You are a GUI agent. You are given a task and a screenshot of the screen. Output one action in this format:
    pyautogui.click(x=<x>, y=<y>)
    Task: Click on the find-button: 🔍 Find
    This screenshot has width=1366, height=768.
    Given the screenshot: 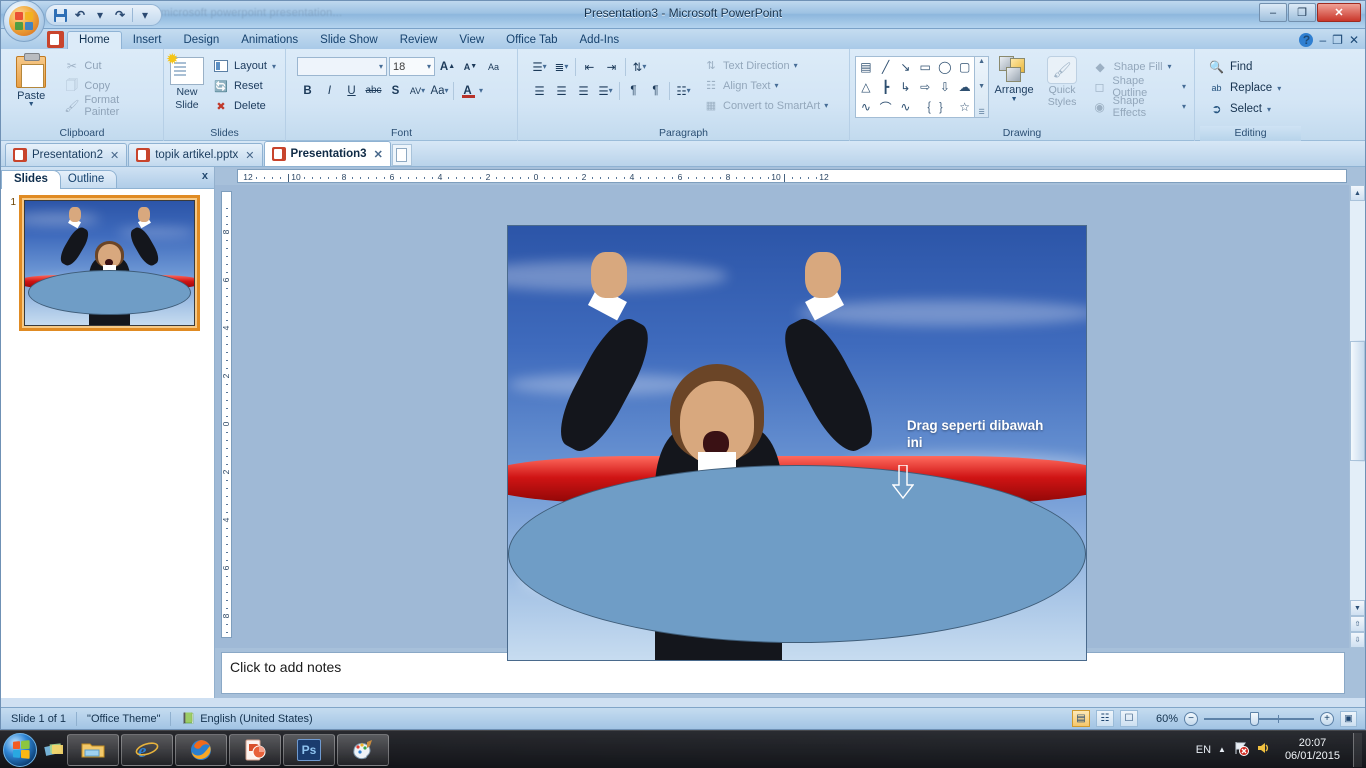 What is the action you would take?
    pyautogui.click(x=1244, y=67)
    